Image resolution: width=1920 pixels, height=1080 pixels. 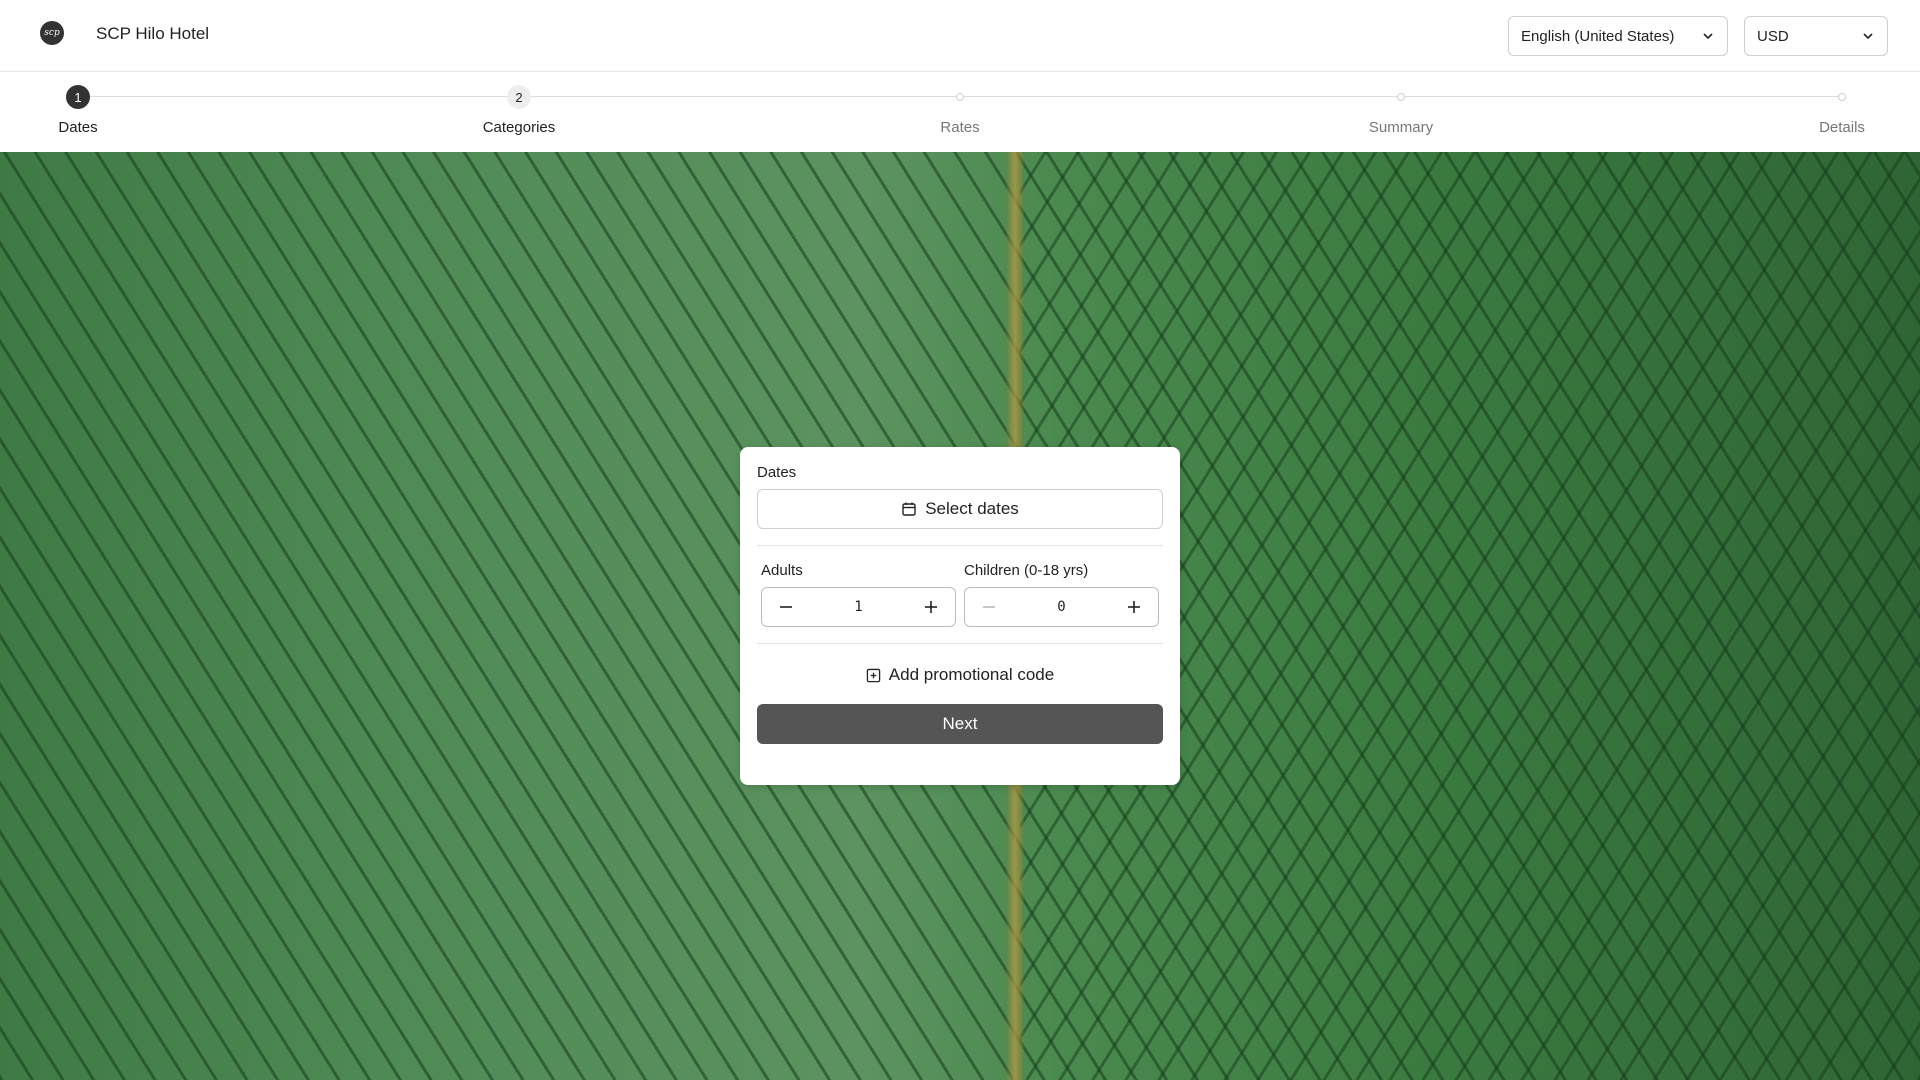 I want to click on children-value: 0, so click(x=1061, y=607).